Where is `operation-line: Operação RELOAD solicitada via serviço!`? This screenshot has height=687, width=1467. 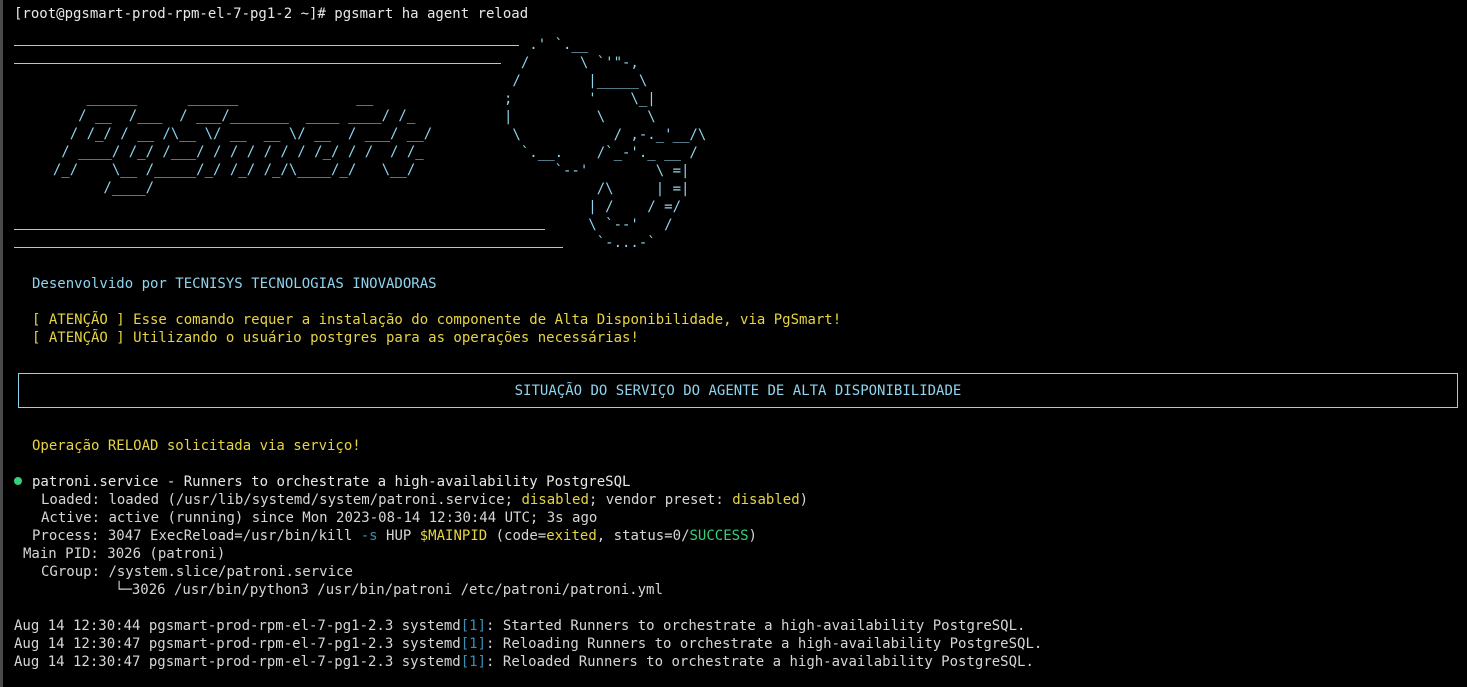
operation-line: Operação RELOAD solicitada via serviço! is located at coordinates (196, 446).